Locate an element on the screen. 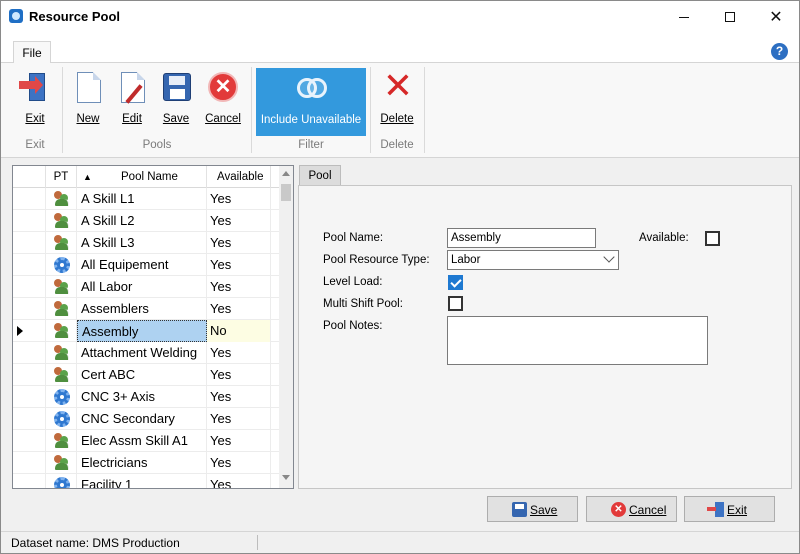 This screenshot has height=554, width=800. table-row: Assemblers Yes is located at coordinates (146, 309).